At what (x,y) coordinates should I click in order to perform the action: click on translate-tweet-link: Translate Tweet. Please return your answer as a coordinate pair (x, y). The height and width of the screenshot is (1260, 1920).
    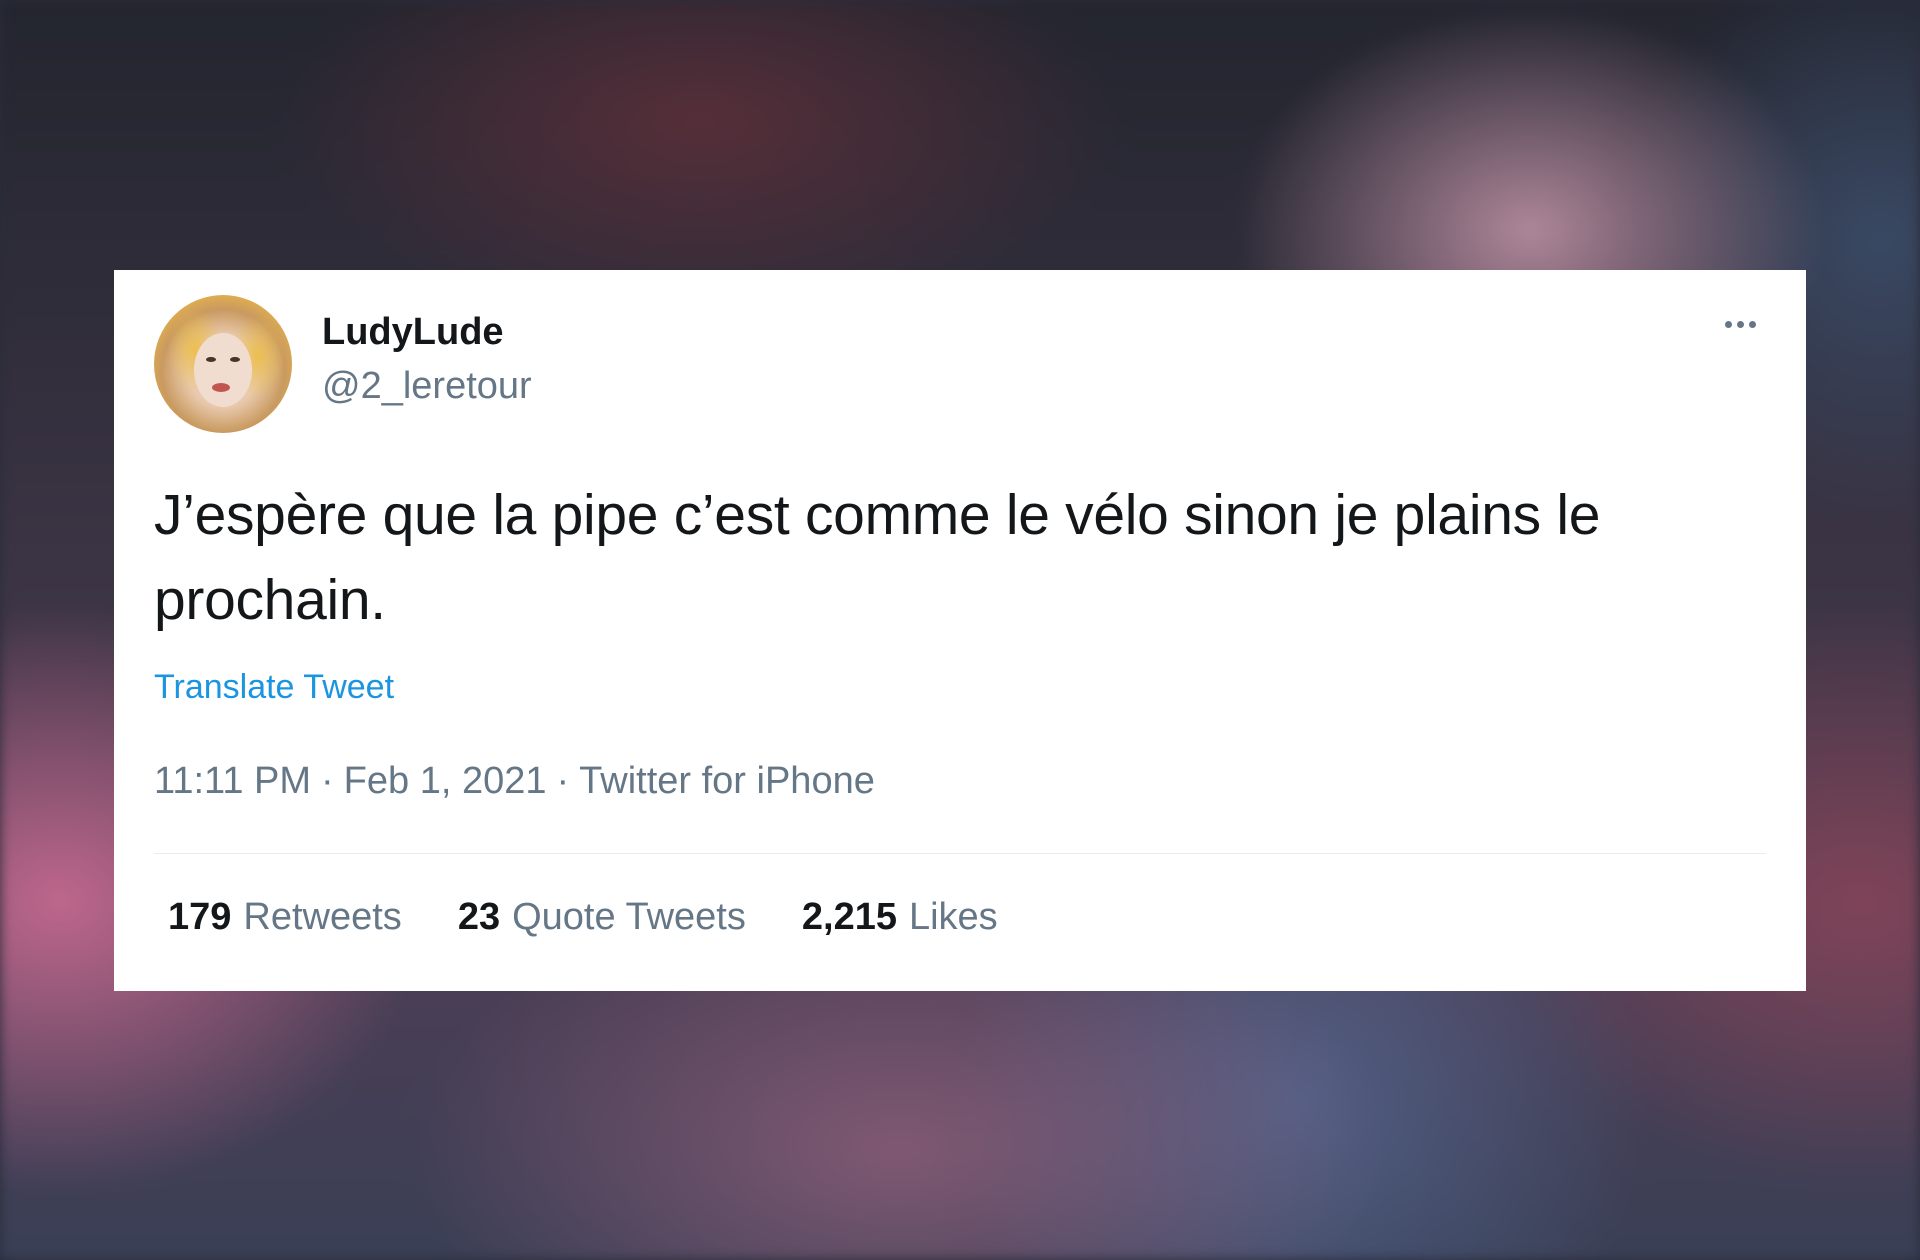
    Looking at the image, I should click on (960, 687).